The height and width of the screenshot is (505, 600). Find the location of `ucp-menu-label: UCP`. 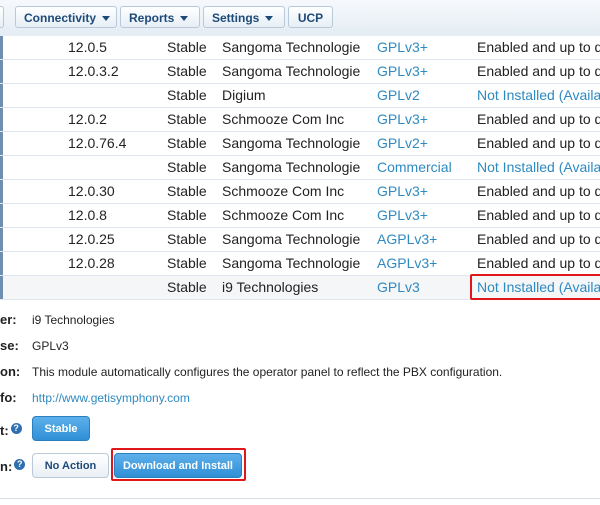

ucp-menu-label: UCP is located at coordinates (310, 18).